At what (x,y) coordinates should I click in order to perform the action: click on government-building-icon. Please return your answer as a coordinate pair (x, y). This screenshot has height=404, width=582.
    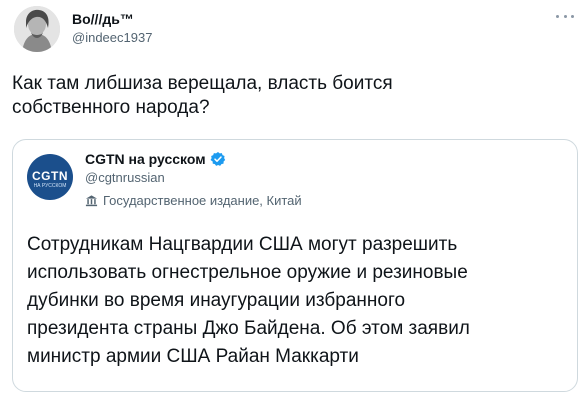
    Looking at the image, I should click on (91, 201).